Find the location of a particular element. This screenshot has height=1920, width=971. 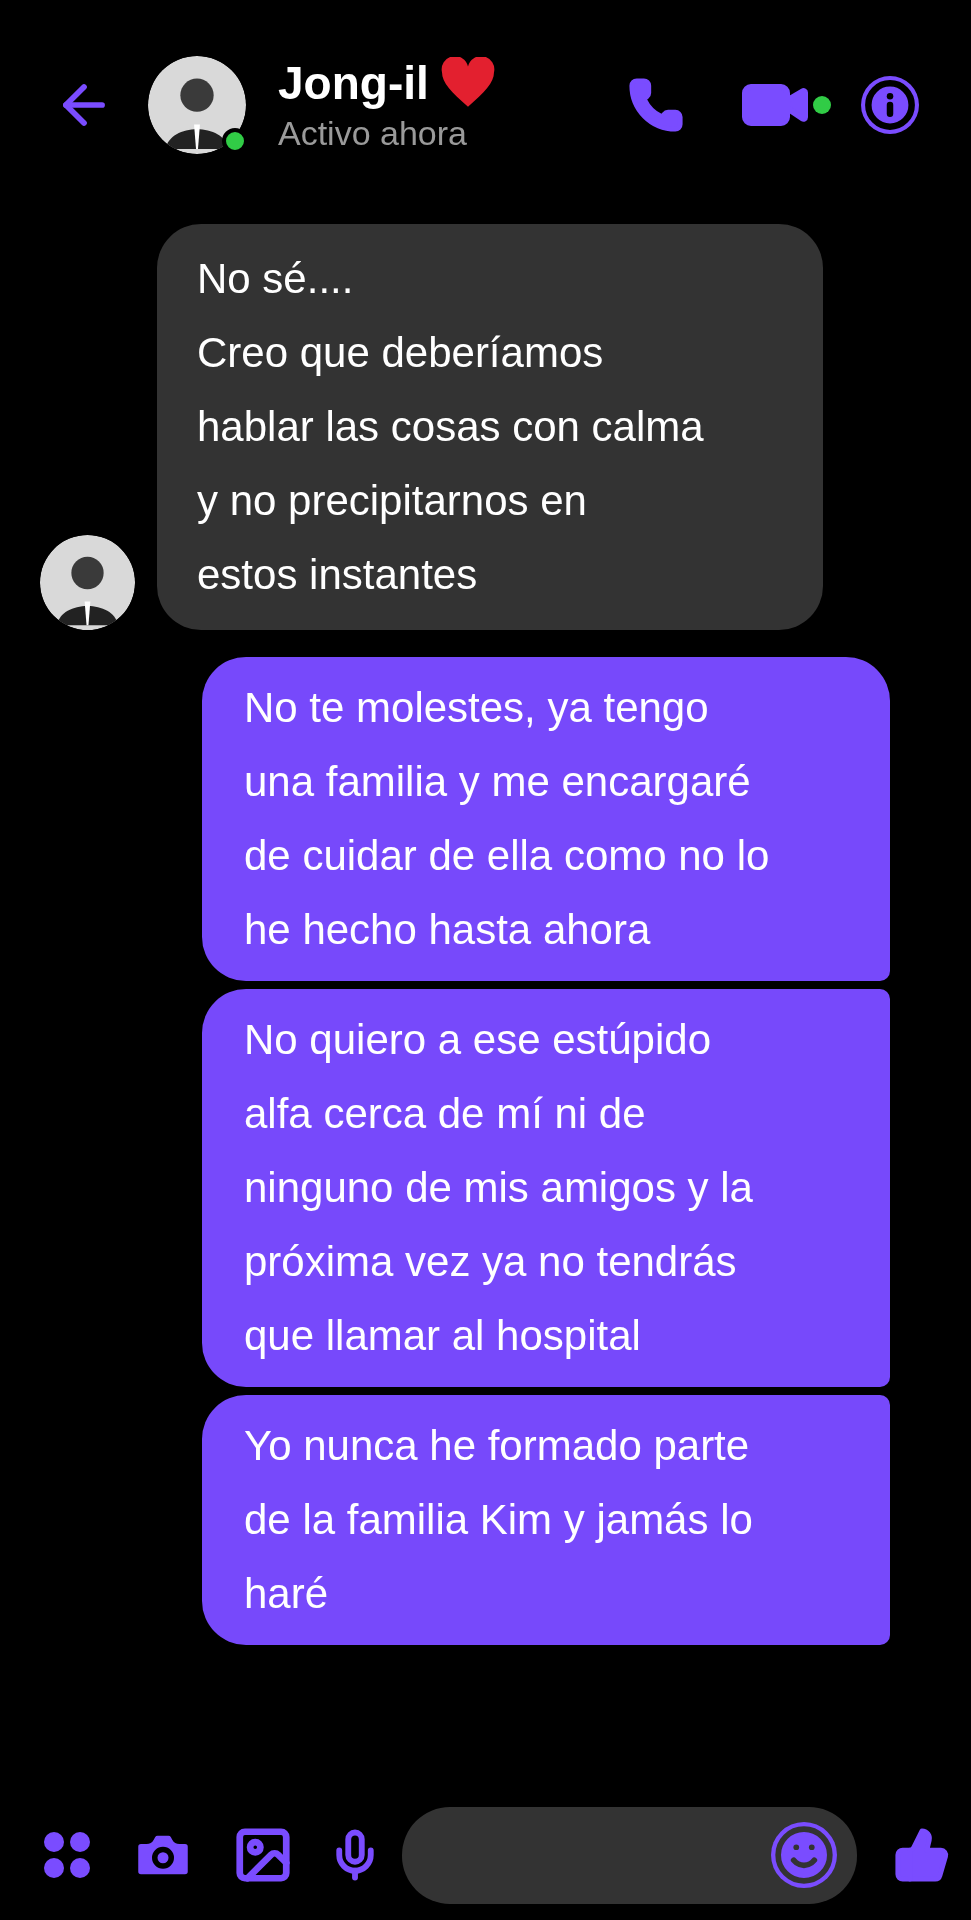

message-bubble: No te molestes, ya tengo una familia y me encargaré de cuidar de ella como no lo he hecho hasta ahora is located at coordinates (546, 819).